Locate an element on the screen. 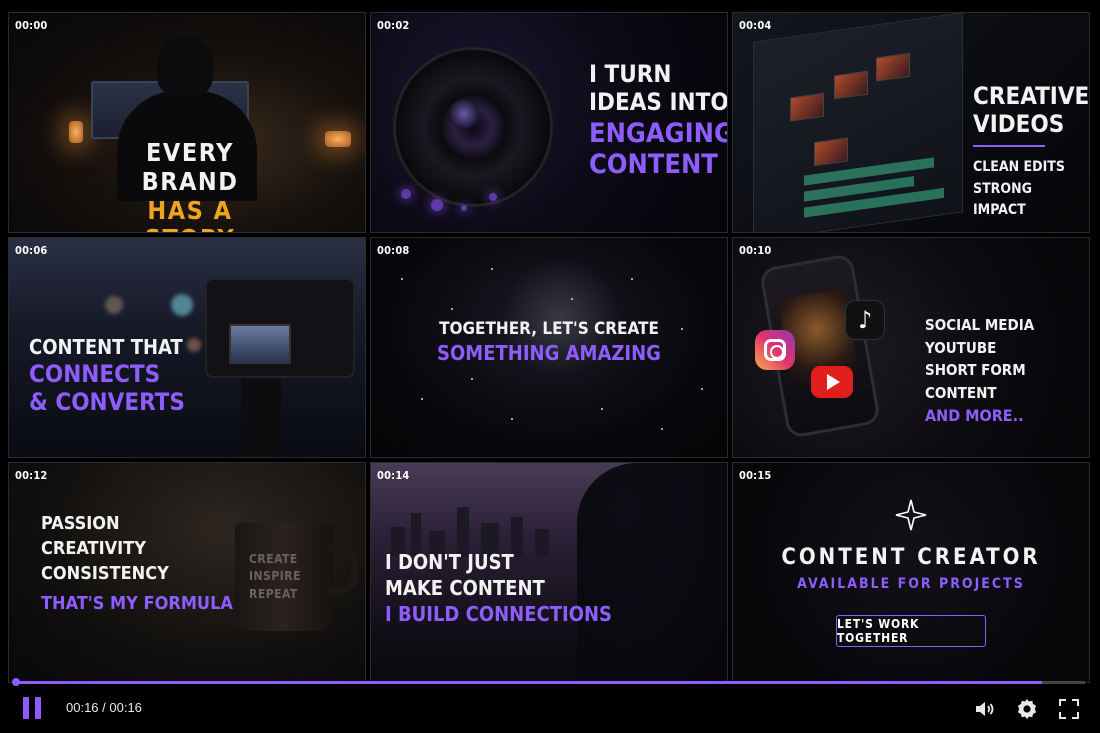 The image size is (1100, 733). progress-bar is located at coordinates (550, 682).